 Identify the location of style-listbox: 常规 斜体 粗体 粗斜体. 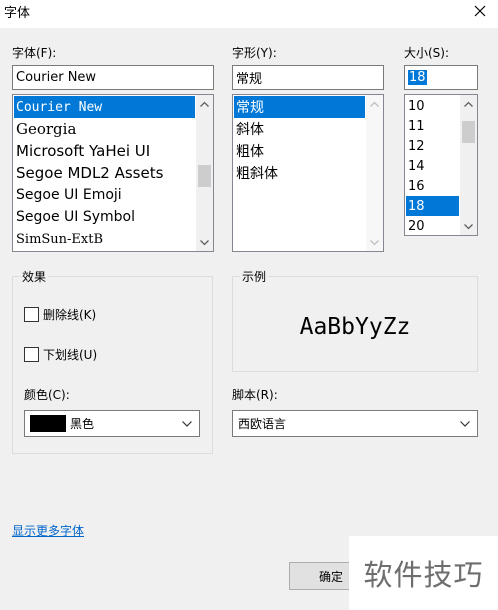
(308, 173).